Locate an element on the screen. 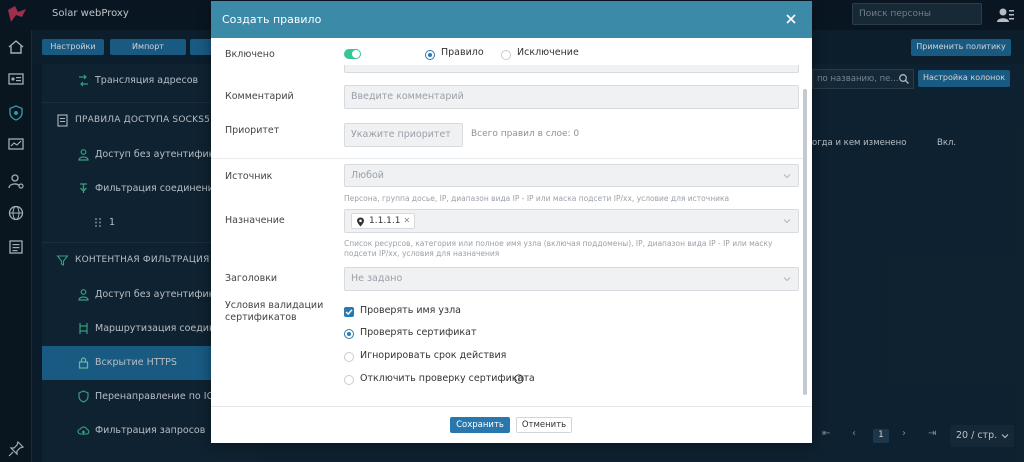 The width and height of the screenshot is (1024, 462). comment-input: Введите комментарий is located at coordinates (571, 97).